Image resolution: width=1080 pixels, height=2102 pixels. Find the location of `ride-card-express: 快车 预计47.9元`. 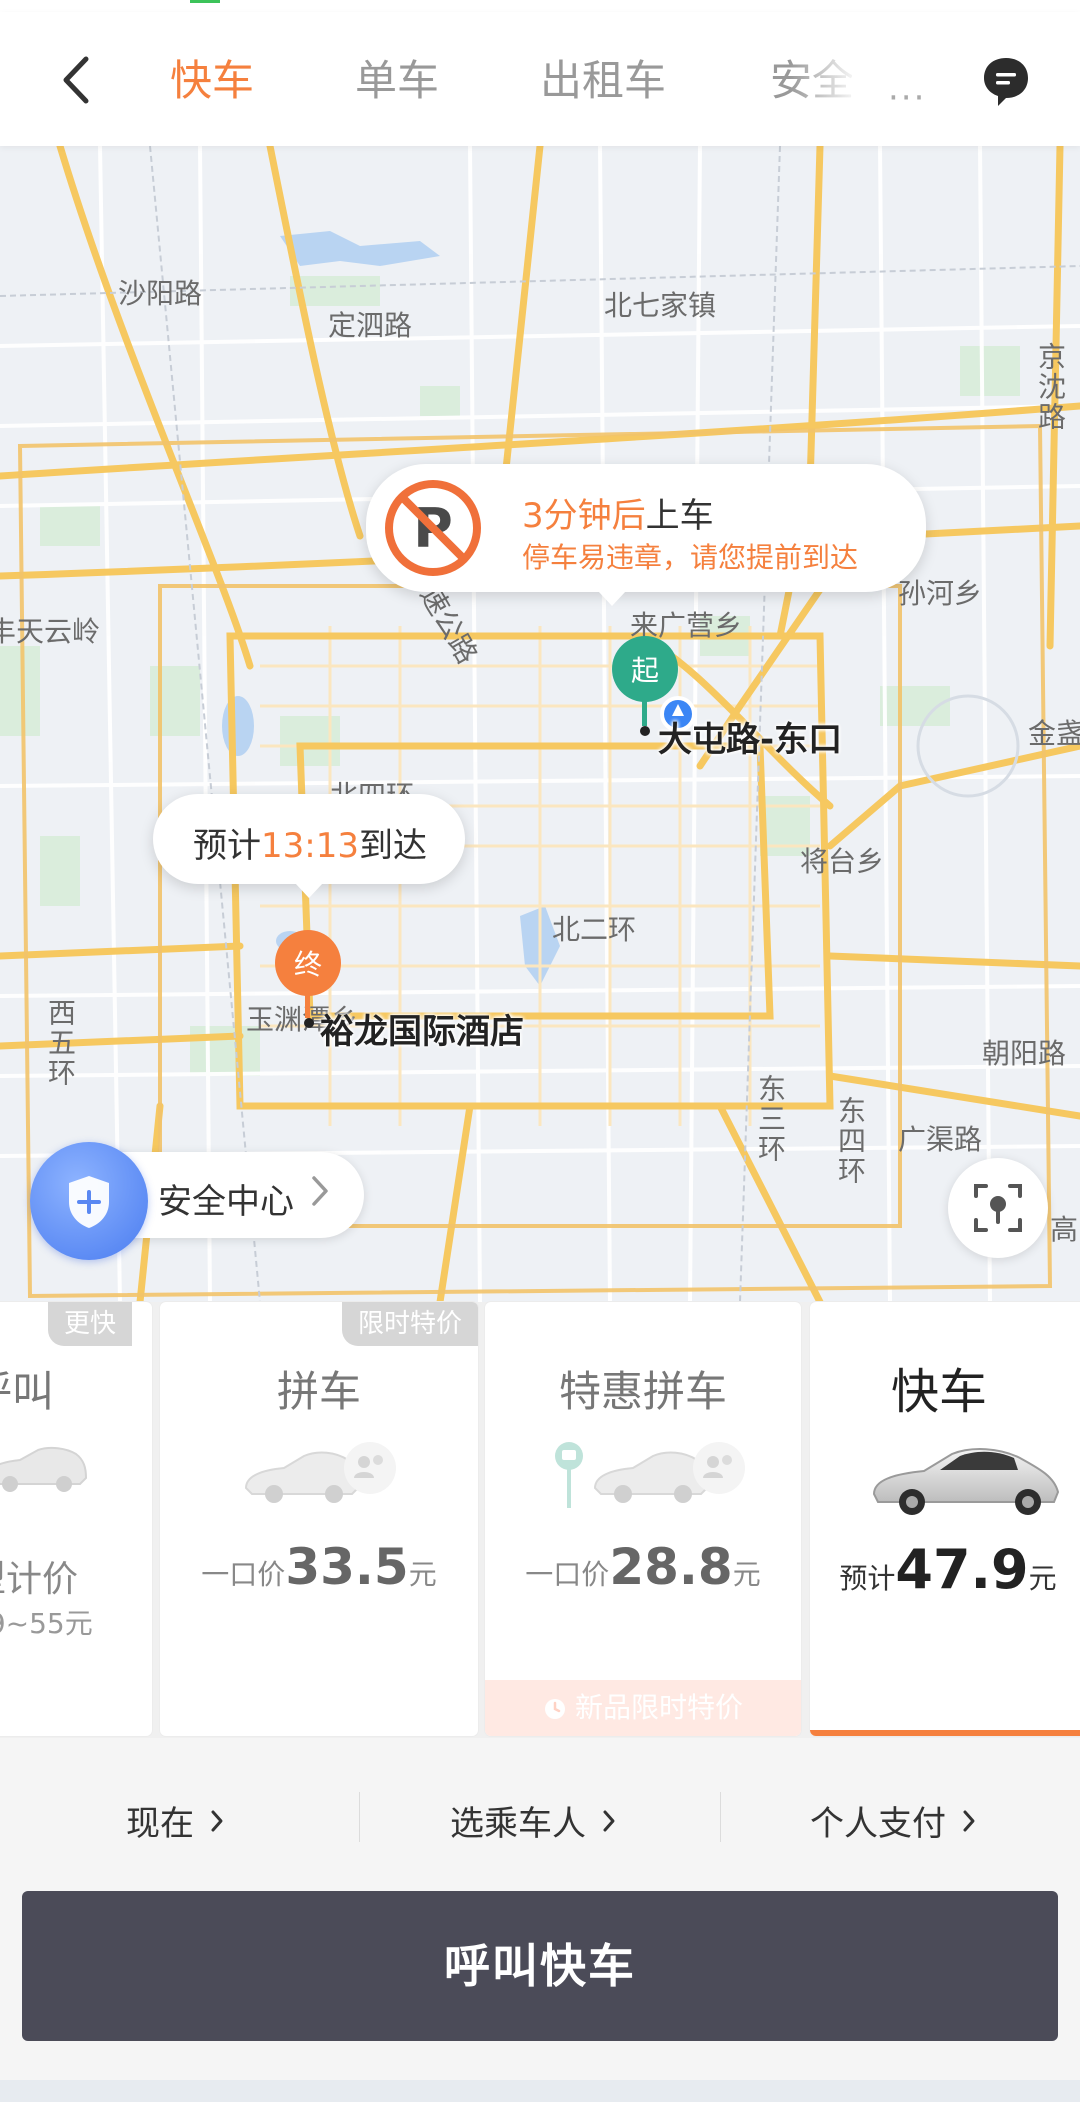

ride-card-express: 快车 预计47.9元 is located at coordinates (945, 1519).